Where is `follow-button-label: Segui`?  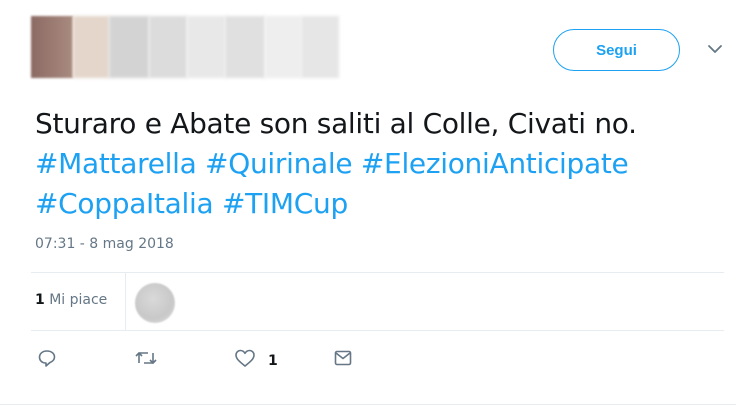
follow-button-label: Segui is located at coordinates (616, 50).